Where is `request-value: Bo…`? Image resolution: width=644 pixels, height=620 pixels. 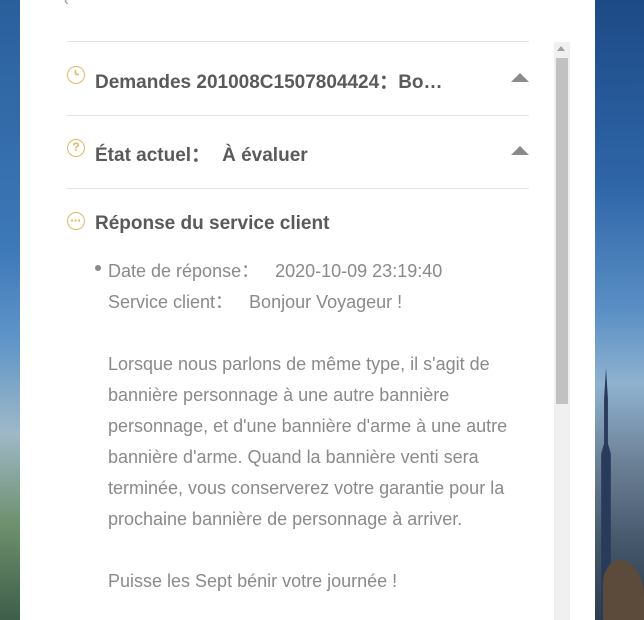
request-value: Bo… is located at coordinates (420, 82).